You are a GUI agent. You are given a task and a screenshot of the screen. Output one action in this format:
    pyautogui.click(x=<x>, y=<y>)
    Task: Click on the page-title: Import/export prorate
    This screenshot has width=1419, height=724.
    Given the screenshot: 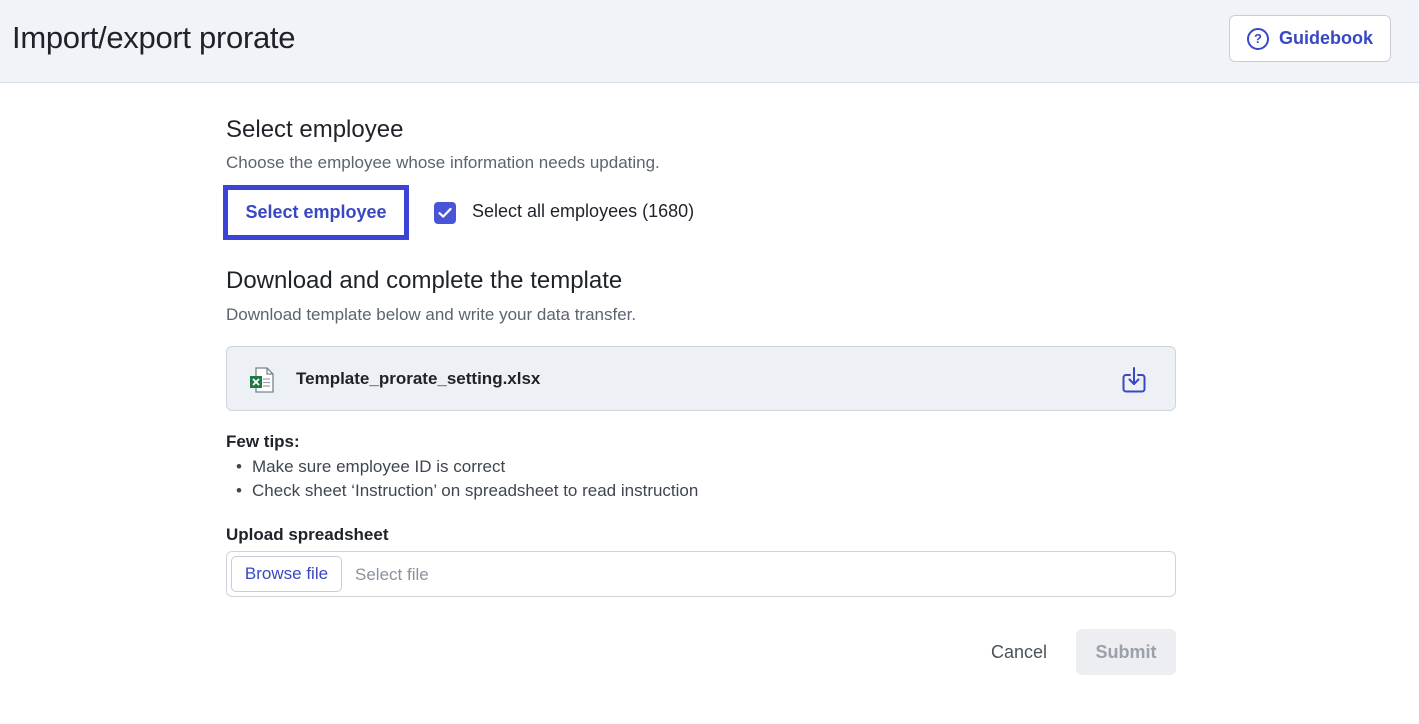 What is the action you would take?
    pyautogui.click(x=154, y=37)
    